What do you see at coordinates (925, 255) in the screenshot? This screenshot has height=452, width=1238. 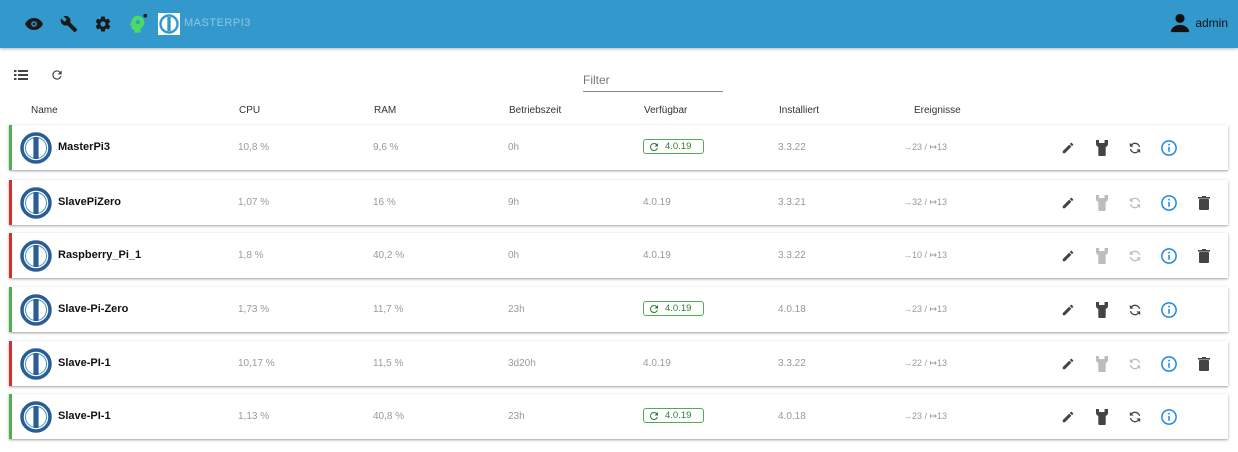 I see `host-events: →10 / ↦13` at bounding box center [925, 255].